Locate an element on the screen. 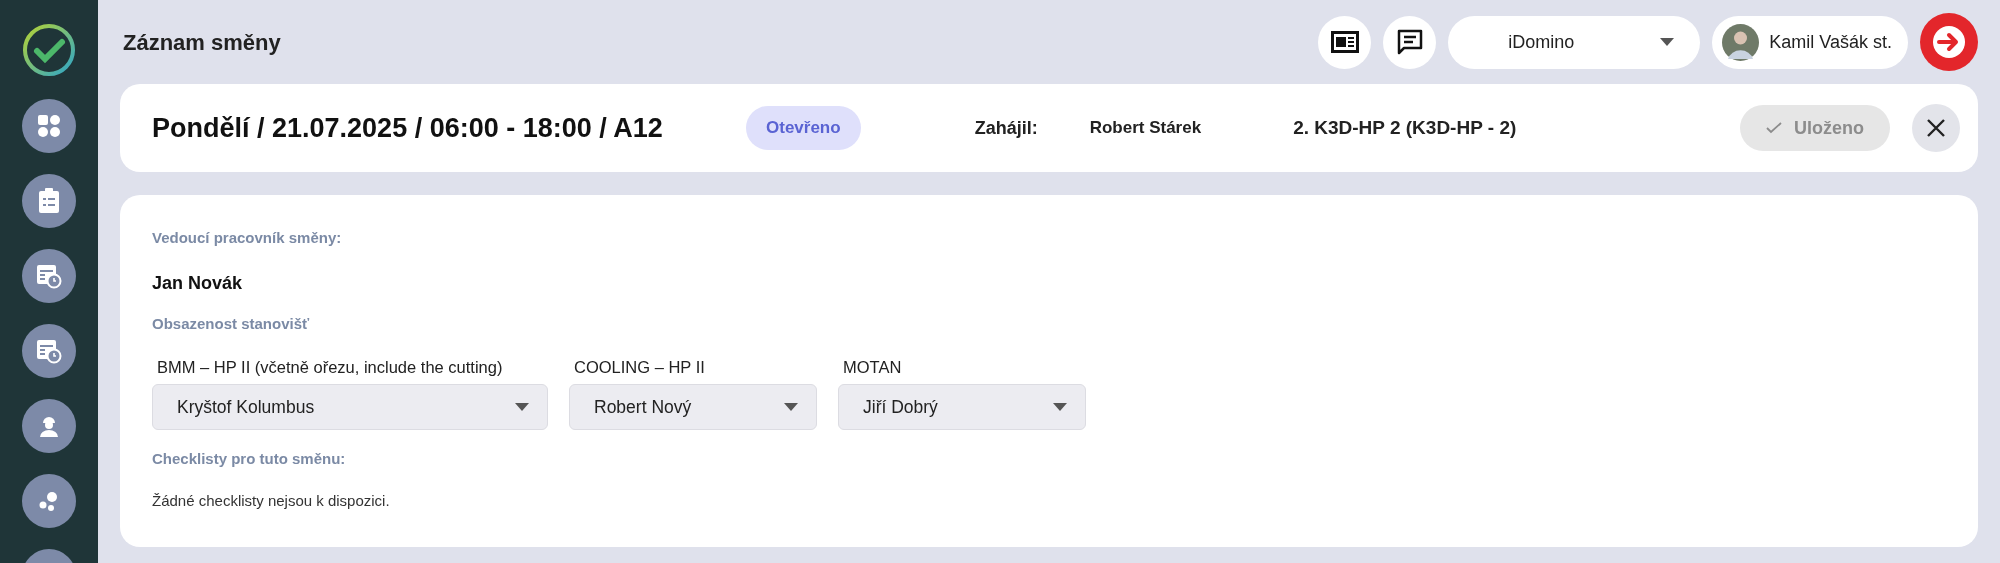  station-label: BMM – HP II (včetně ořezu, include the cutting) is located at coordinates (330, 367).